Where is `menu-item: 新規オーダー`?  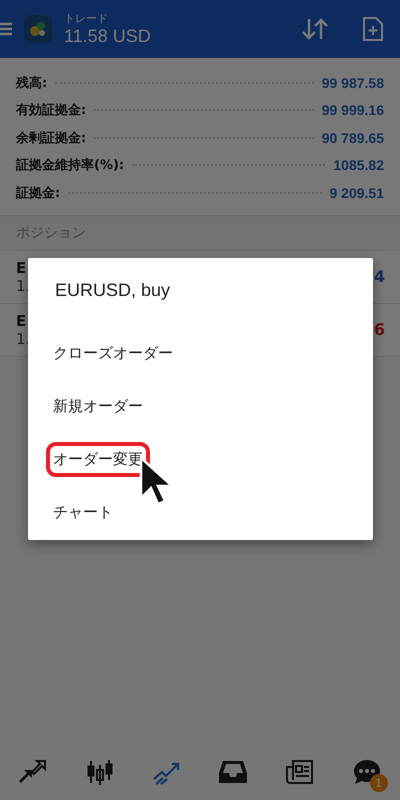 menu-item: 新規オーダー is located at coordinates (98, 406).